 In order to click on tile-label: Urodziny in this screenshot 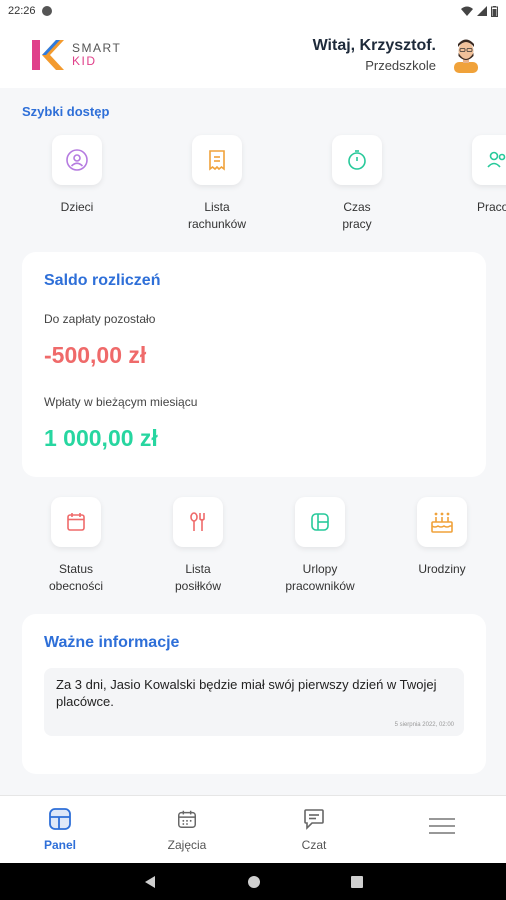, I will do `click(442, 569)`.